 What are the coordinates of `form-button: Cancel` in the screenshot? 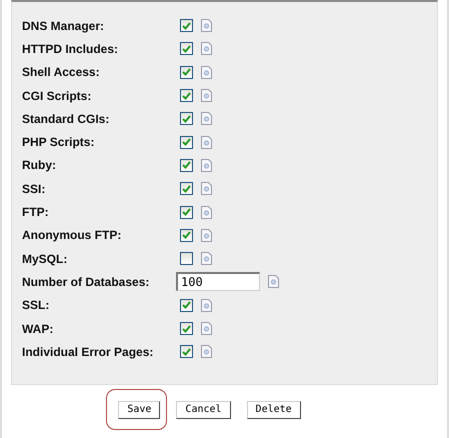 It's located at (203, 409).